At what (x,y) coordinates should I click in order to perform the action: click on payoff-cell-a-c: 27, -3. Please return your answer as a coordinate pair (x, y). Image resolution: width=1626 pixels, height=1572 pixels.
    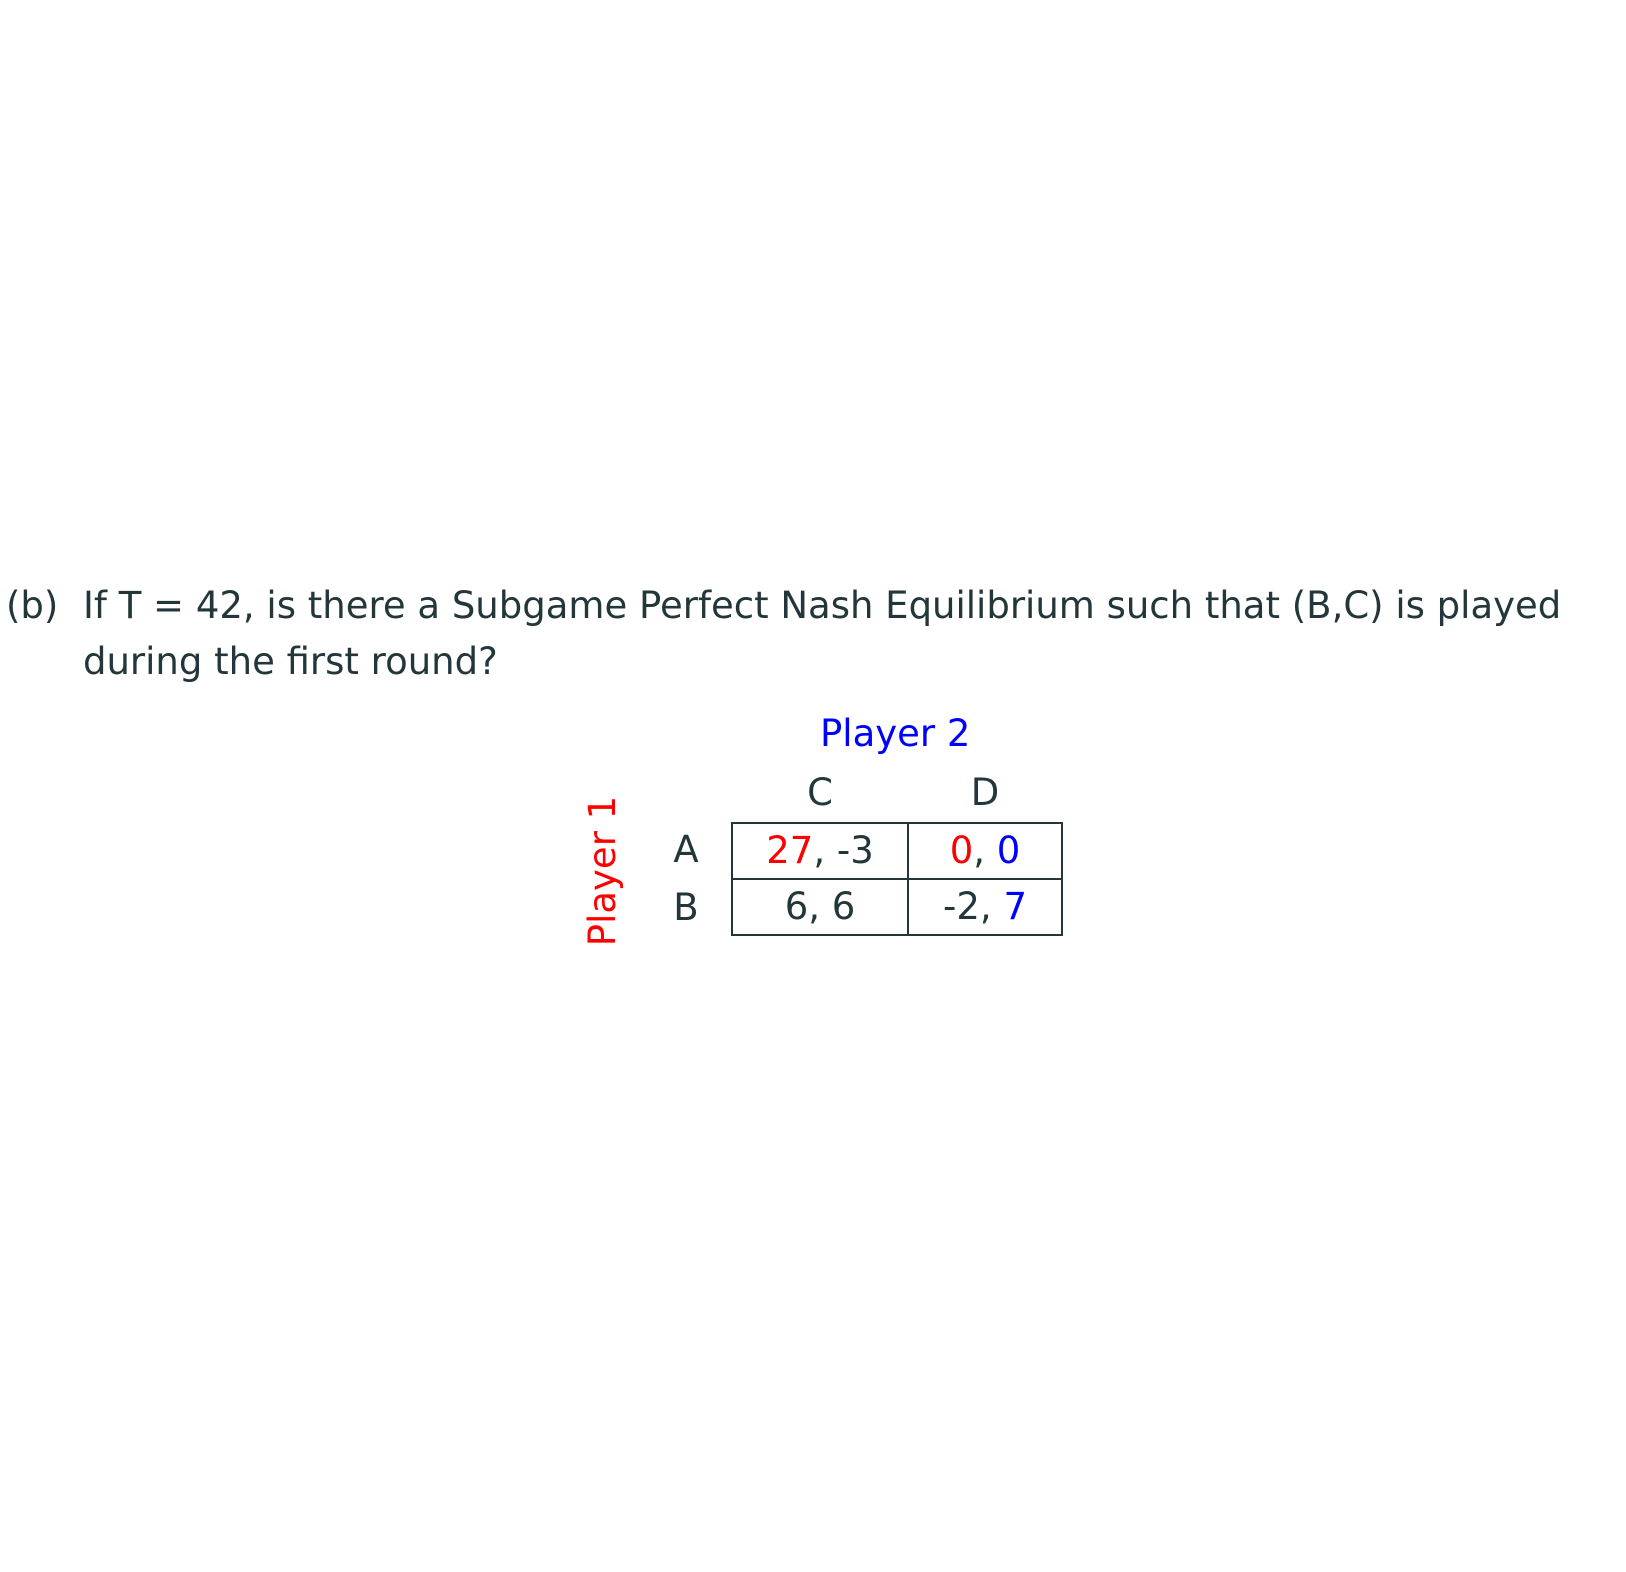
    Looking at the image, I should click on (820, 851).